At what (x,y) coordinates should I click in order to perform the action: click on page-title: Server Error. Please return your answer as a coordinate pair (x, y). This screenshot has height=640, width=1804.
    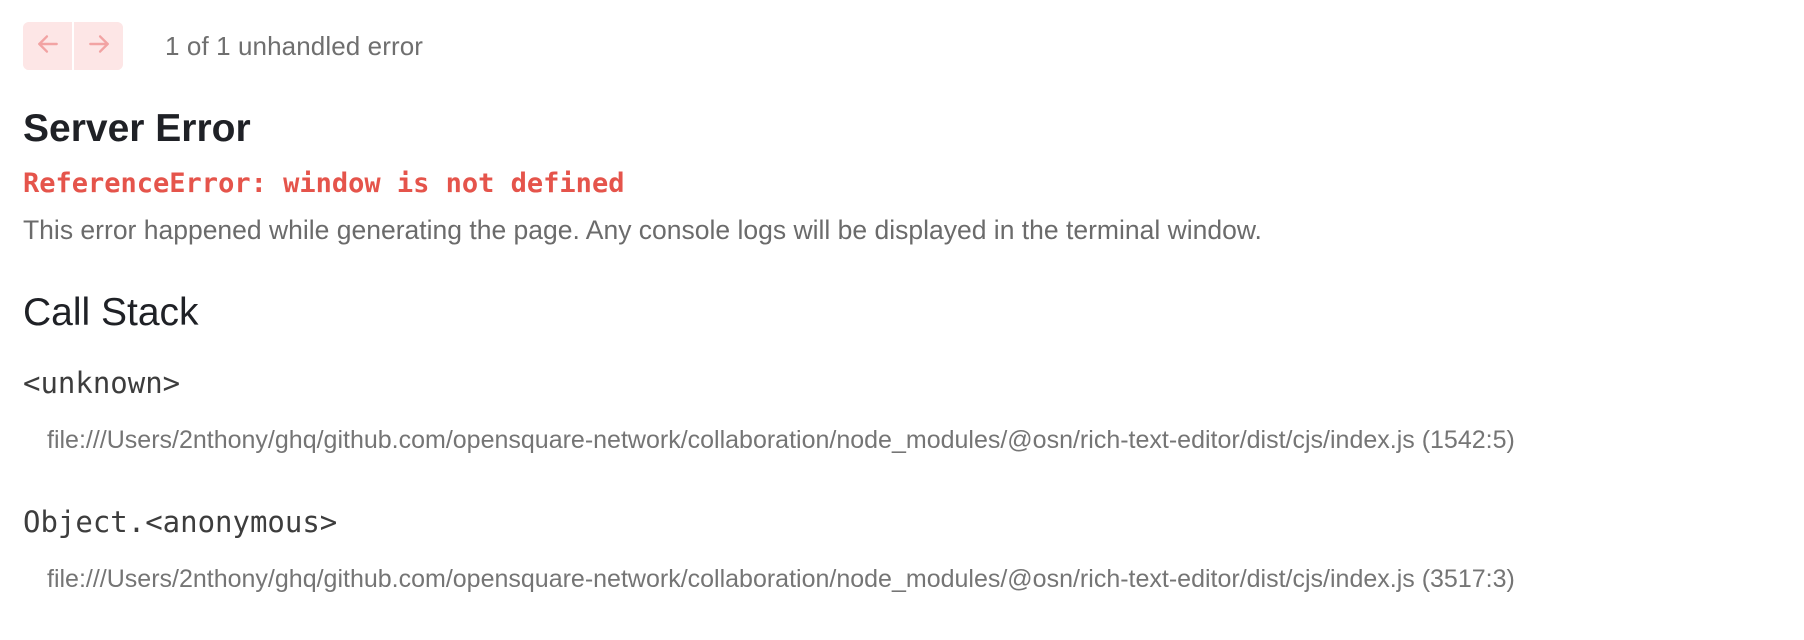
    Looking at the image, I should click on (137, 128).